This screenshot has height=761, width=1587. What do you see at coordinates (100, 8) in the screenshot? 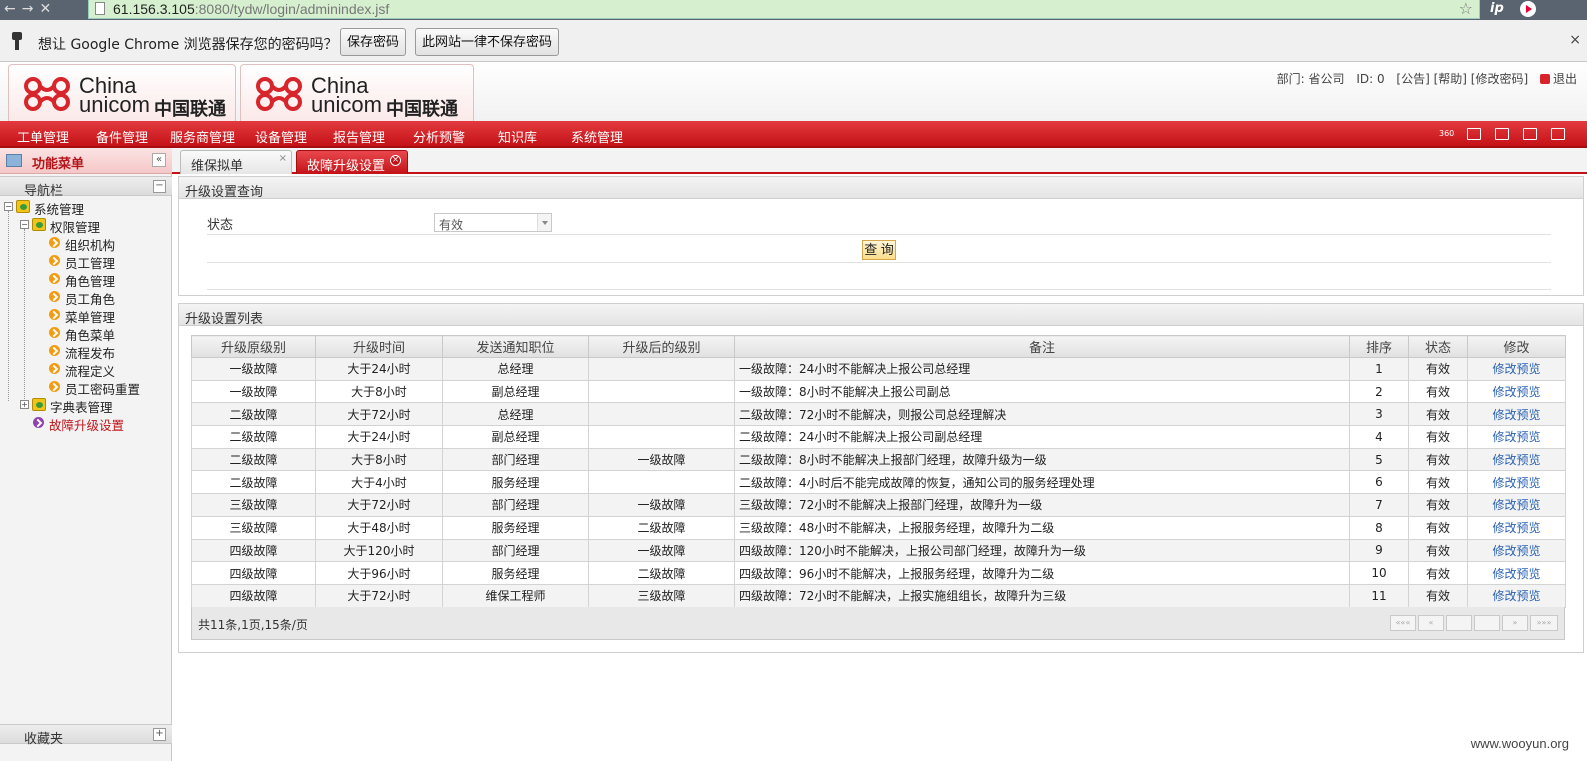
I see `page-icon` at bounding box center [100, 8].